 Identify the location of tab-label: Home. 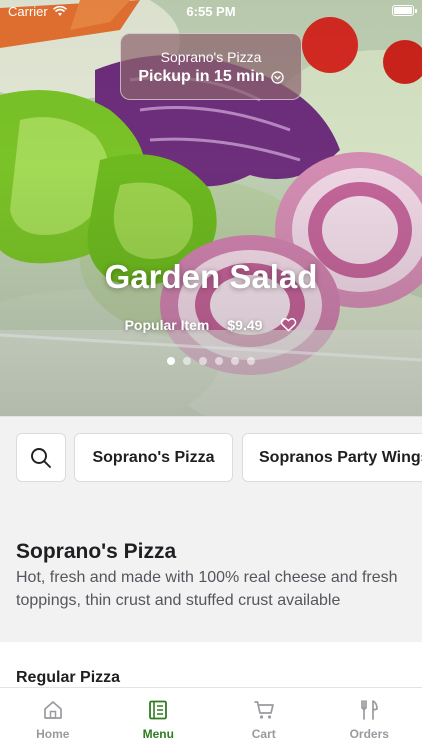
(53, 734).